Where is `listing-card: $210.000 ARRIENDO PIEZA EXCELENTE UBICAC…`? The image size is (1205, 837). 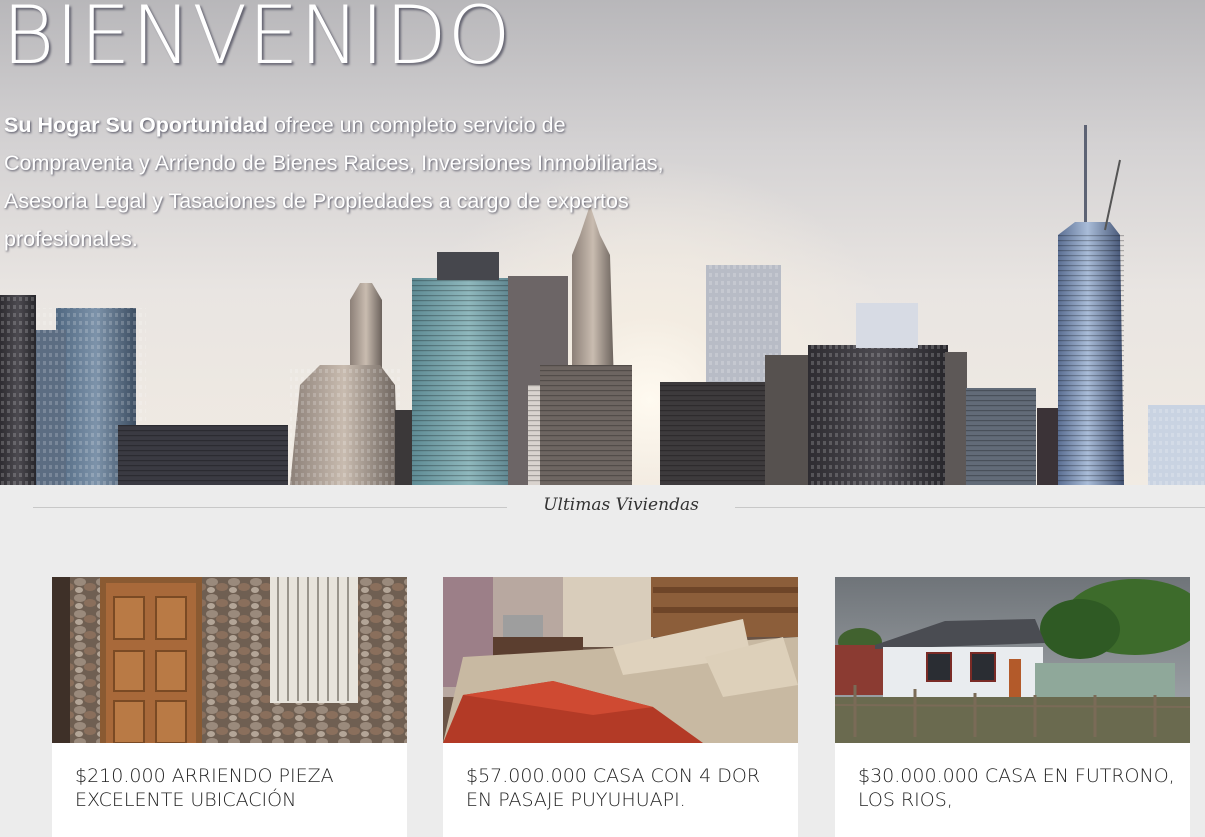 listing-card: $210.000 ARRIENDO PIEZA EXCELENTE UBICAC… is located at coordinates (229, 707).